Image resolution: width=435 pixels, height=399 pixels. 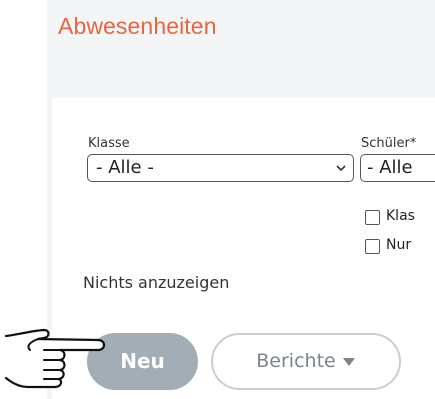 What do you see at coordinates (220, 168) in the screenshot?
I see `klasse-select: - Alle -` at bounding box center [220, 168].